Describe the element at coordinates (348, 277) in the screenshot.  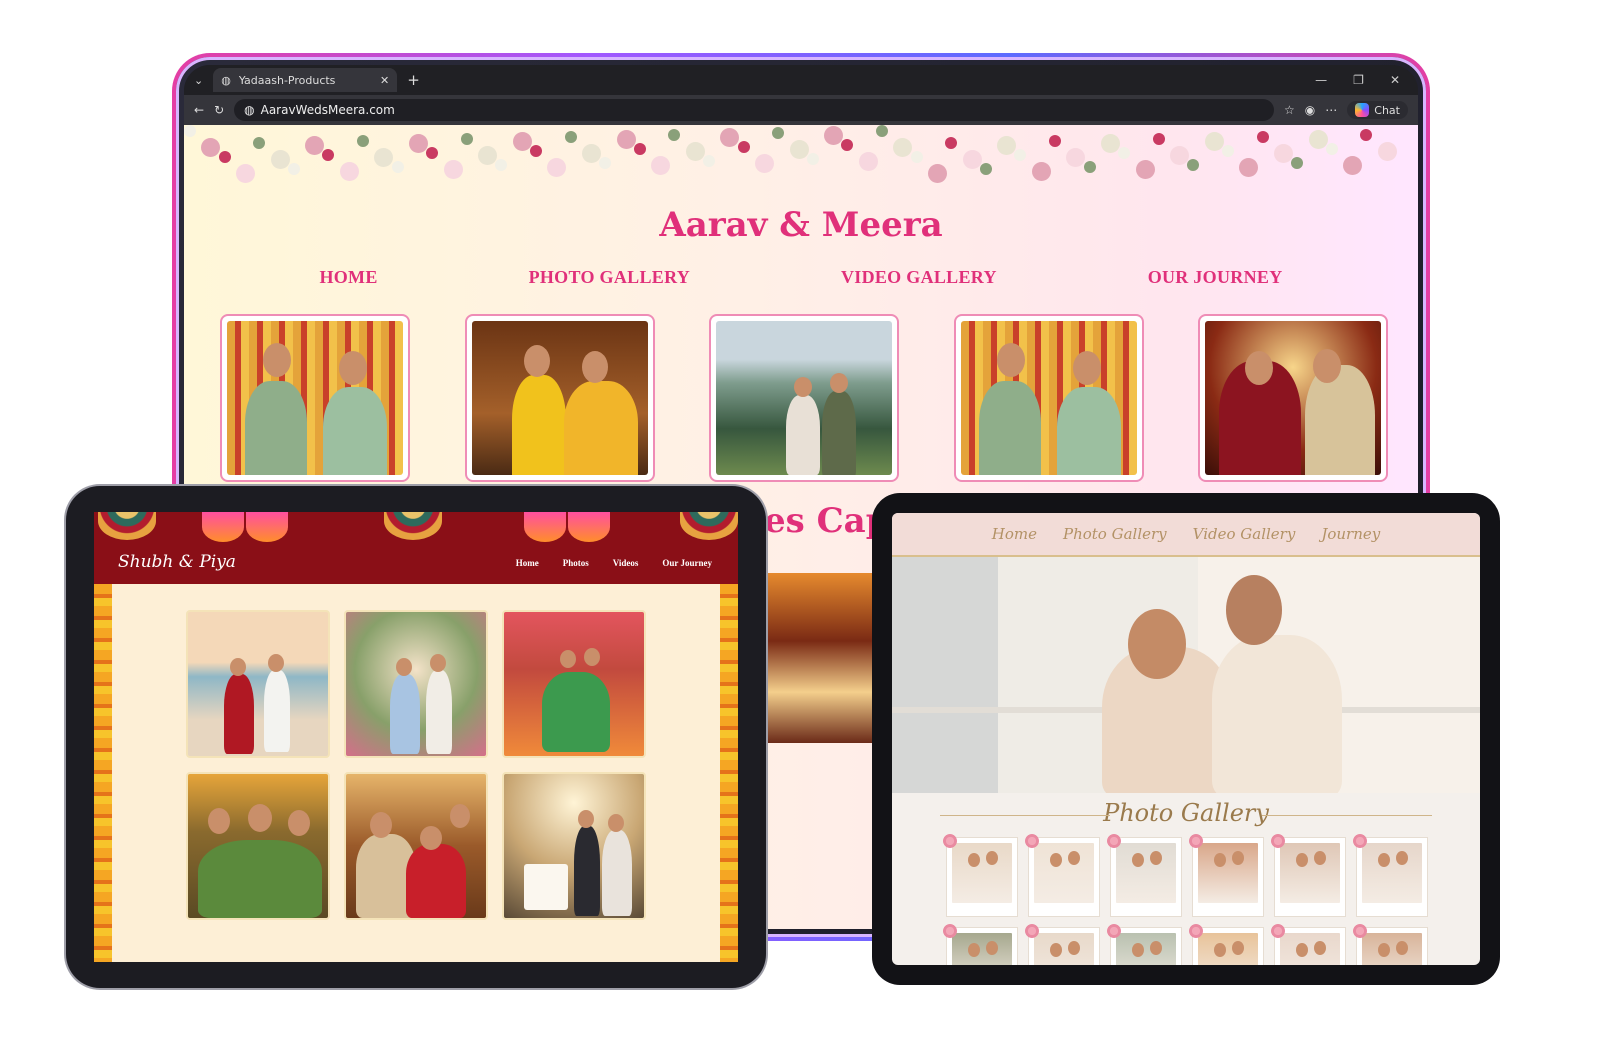
I see `nav-home: HOME` at that location.